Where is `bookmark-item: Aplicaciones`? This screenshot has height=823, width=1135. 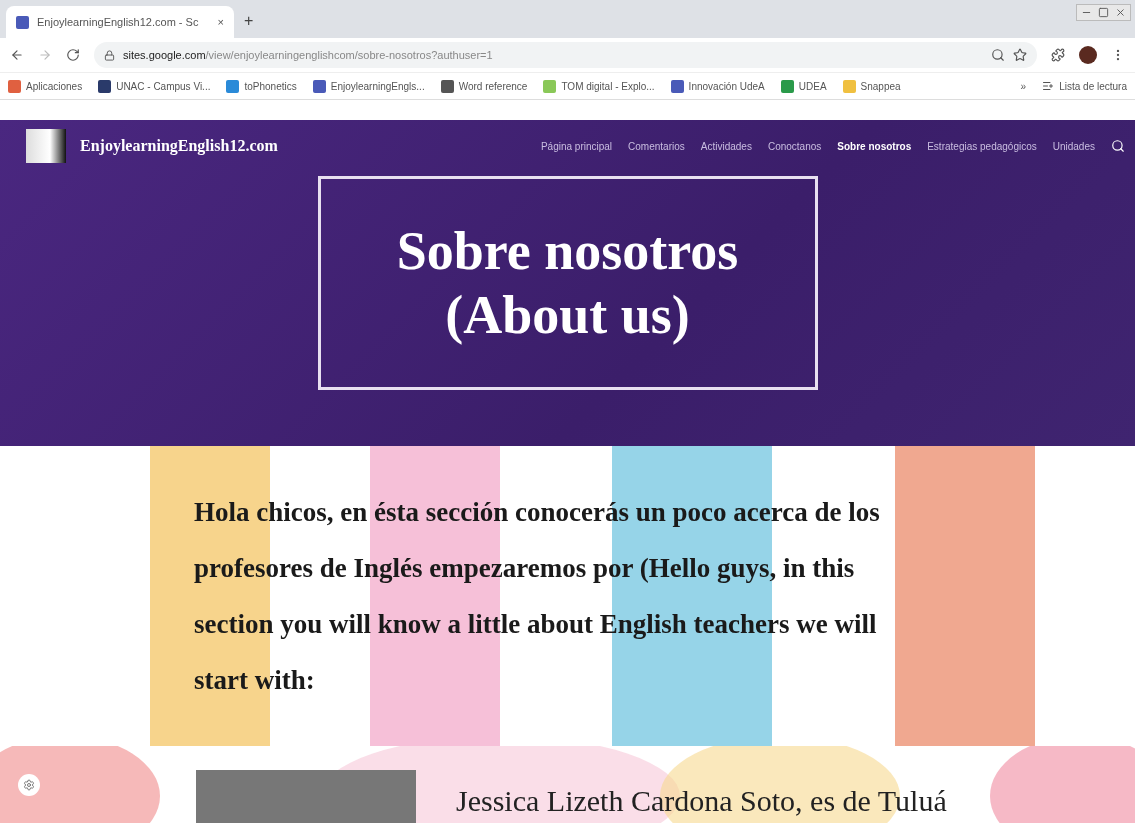
bookmark-item: Aplicaciones is located at coordinates (45, 86).